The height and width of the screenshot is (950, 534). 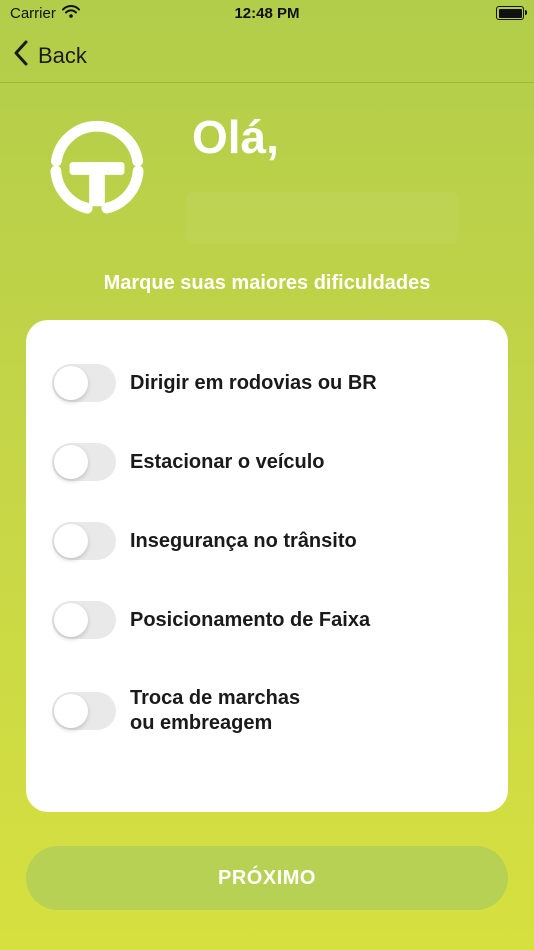 I want to click on status-right, so click(x=511, y=13).